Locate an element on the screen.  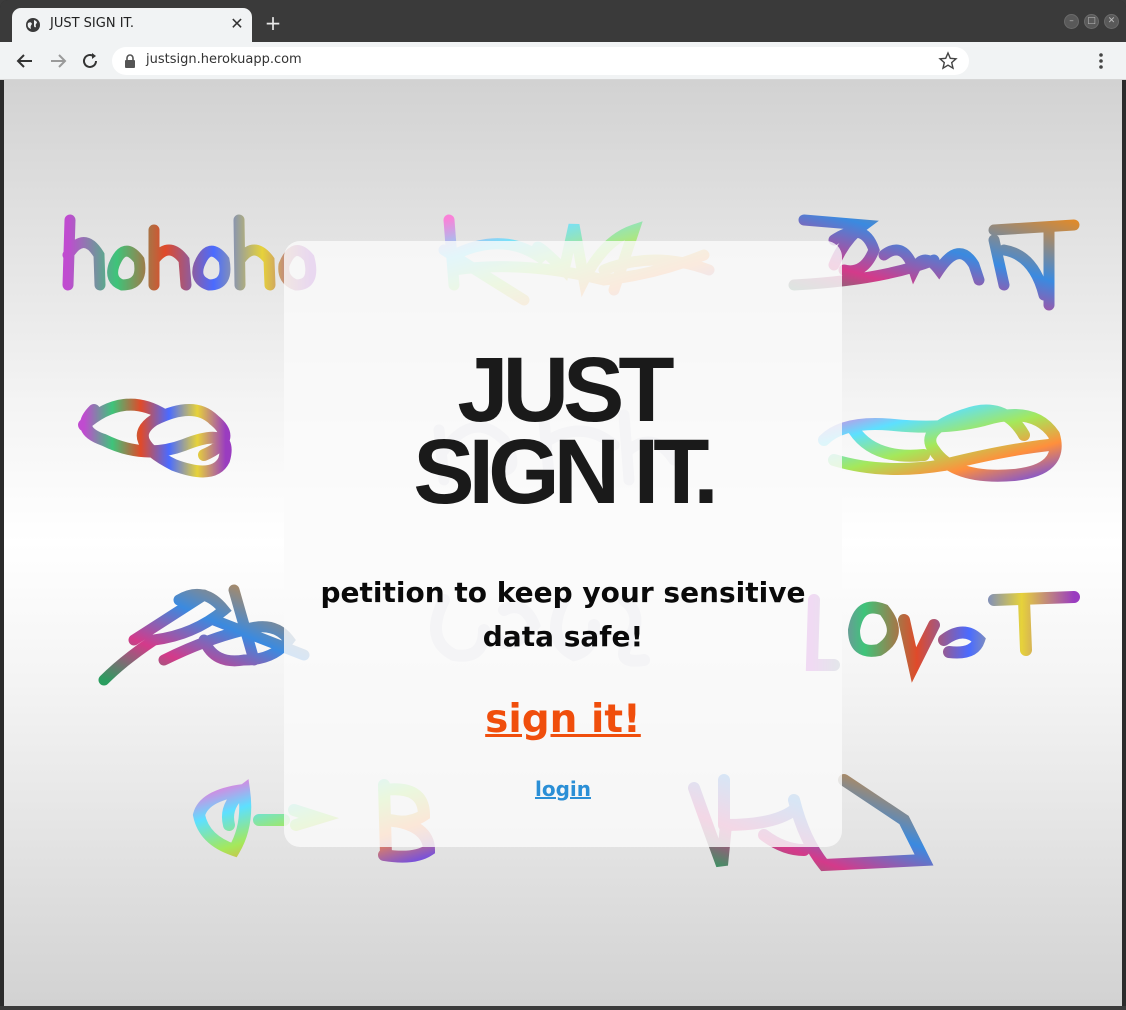
maximize-button: □ is located at coordinates (1091, 21).